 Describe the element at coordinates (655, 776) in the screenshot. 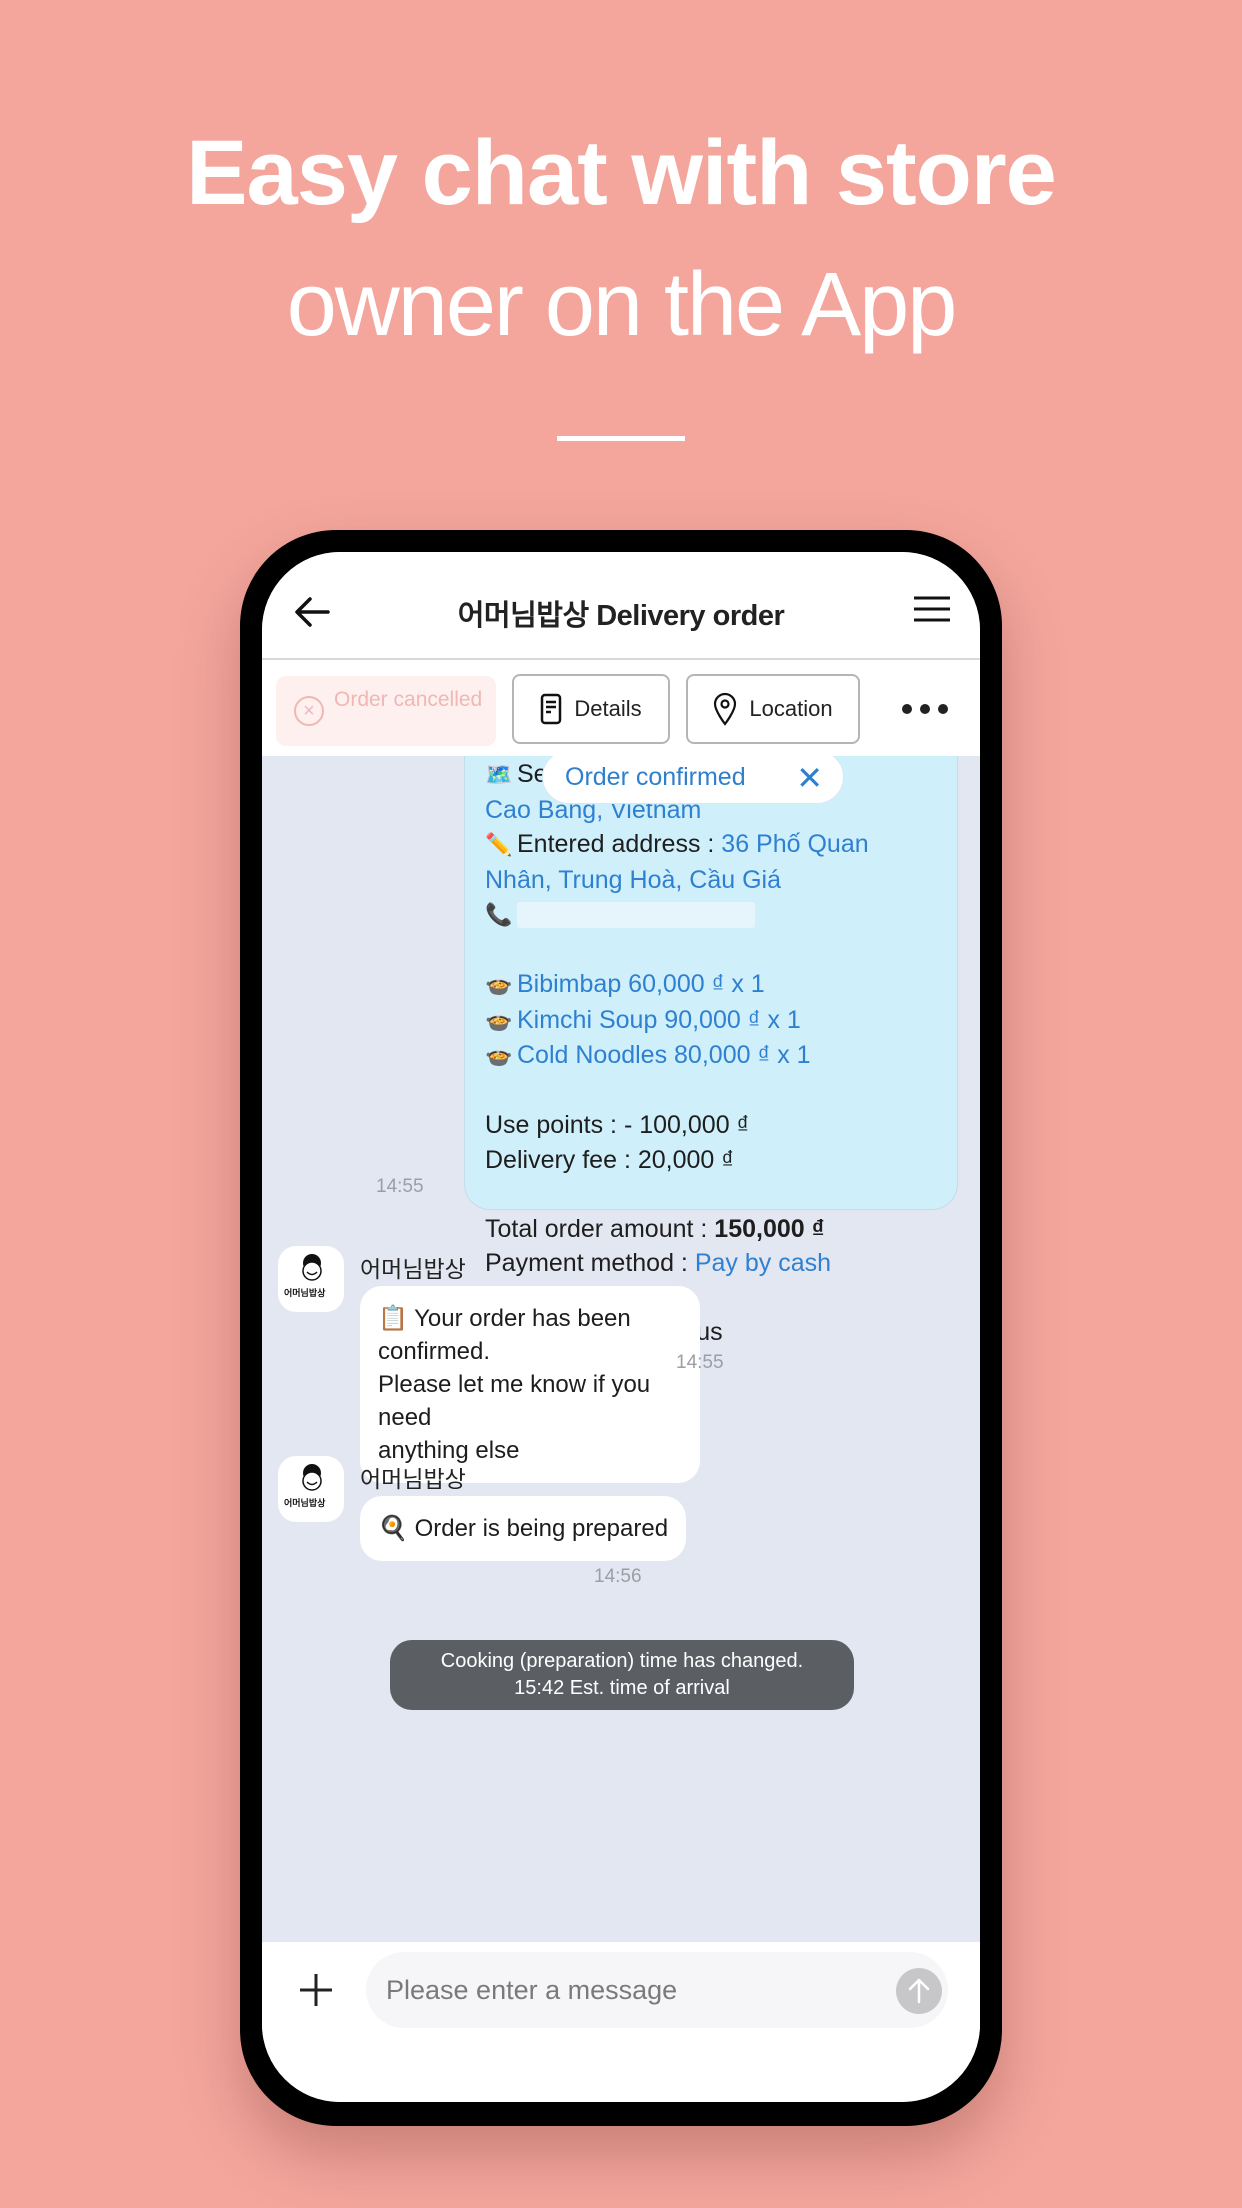

I see `order-confirmed-label: Order confirmed` at that location.